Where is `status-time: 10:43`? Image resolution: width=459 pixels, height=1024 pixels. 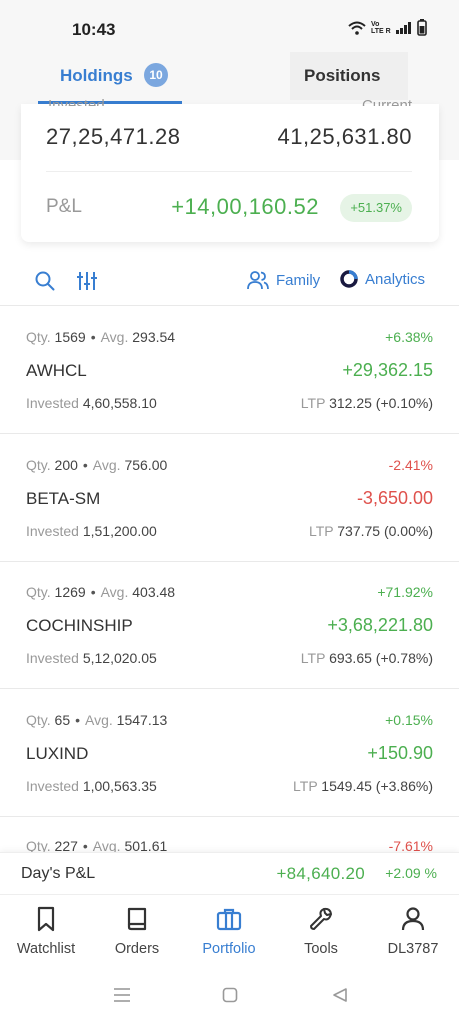
status-time: 10:43 is located at coordinates (94, 29).